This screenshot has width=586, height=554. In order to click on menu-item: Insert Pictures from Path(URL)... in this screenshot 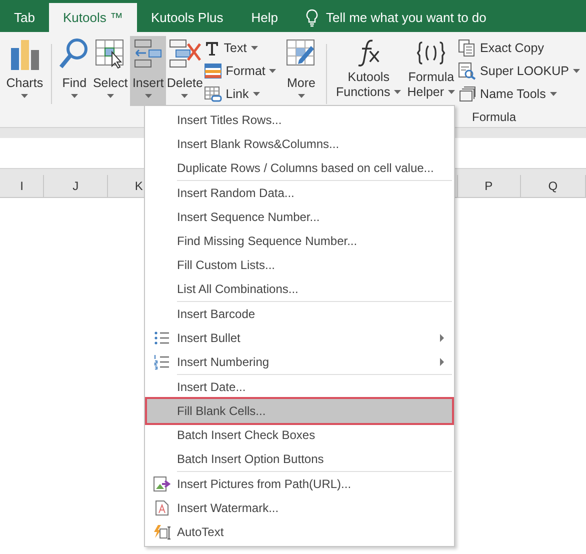, I will do `click(299, 484)`.